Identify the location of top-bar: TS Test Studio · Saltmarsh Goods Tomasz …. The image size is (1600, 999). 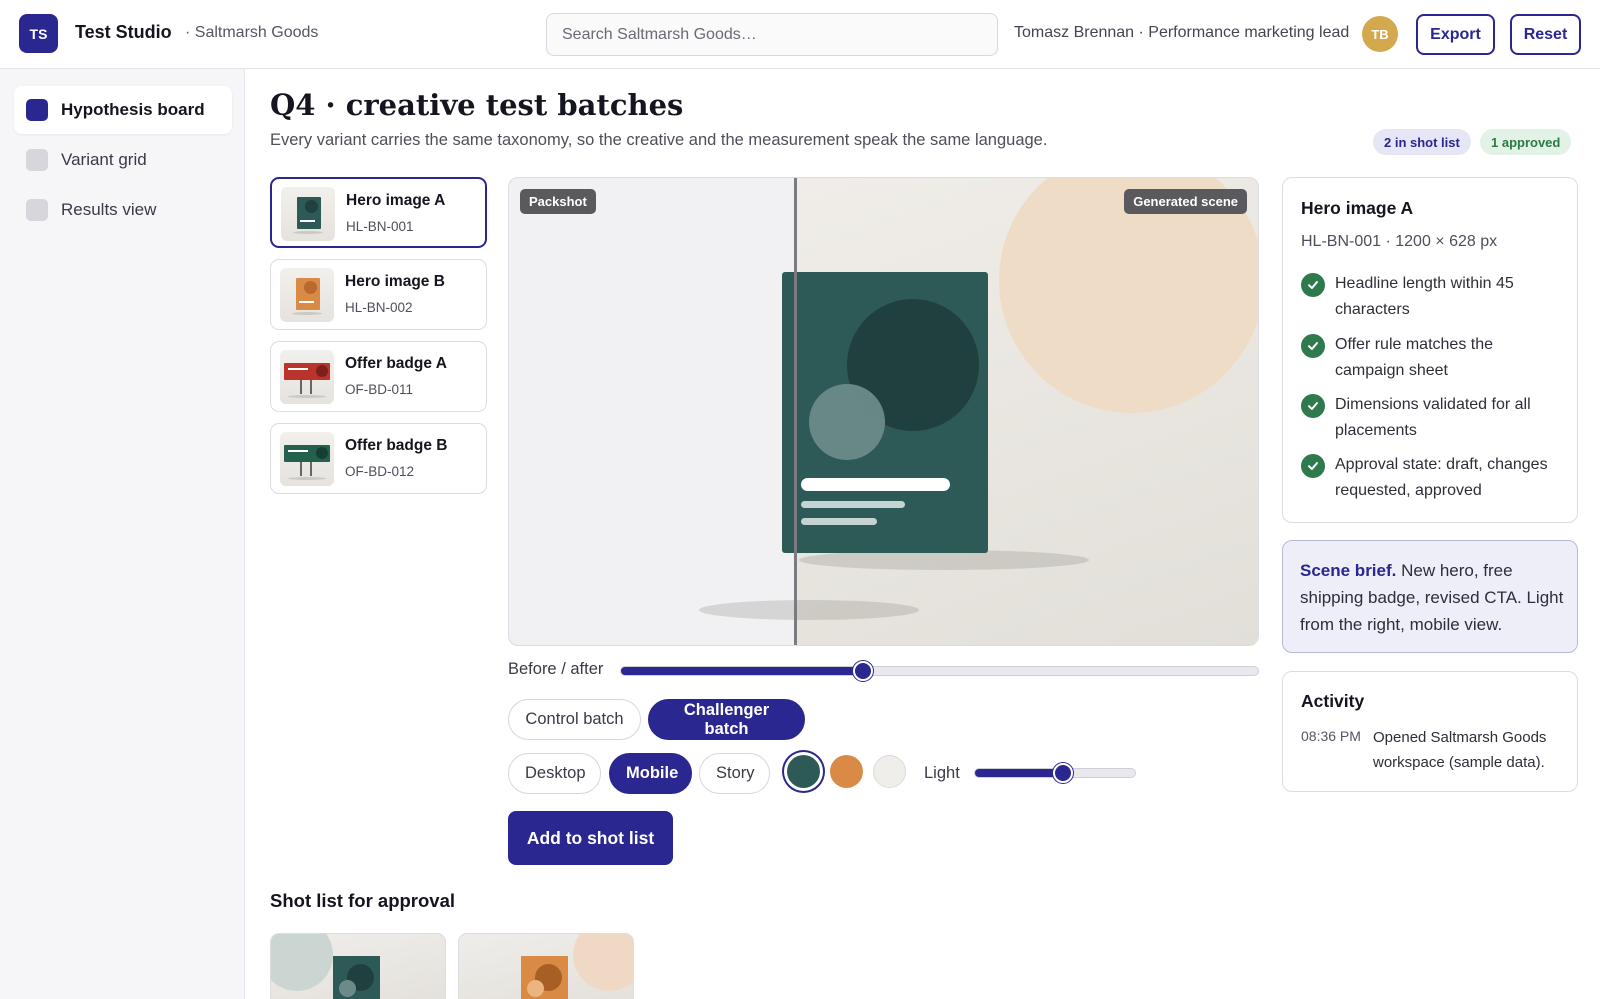
(800, 34).